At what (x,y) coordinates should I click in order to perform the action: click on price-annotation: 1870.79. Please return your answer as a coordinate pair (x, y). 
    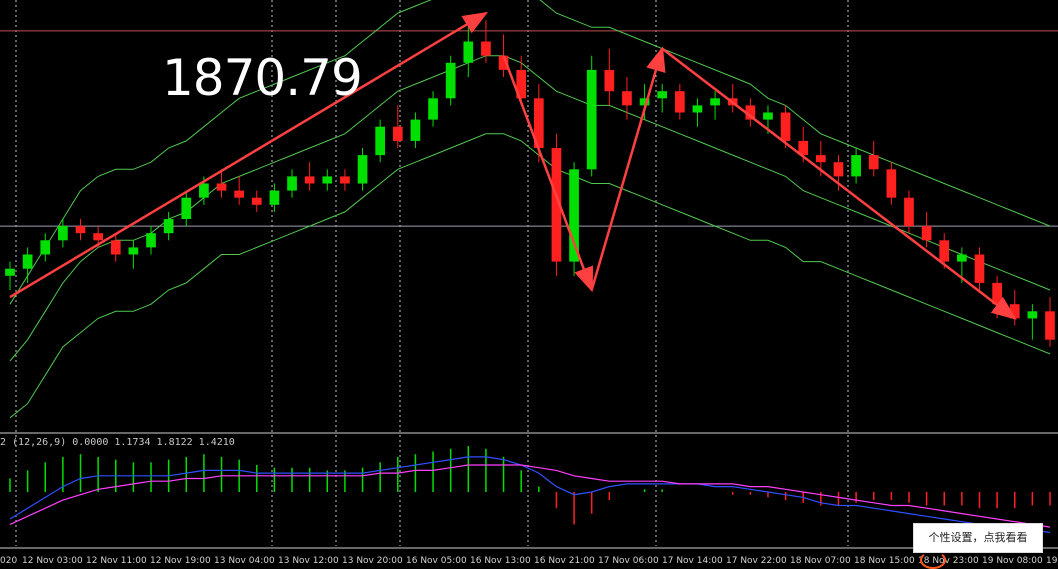
    Looking at the image, I should click on (262, 78).